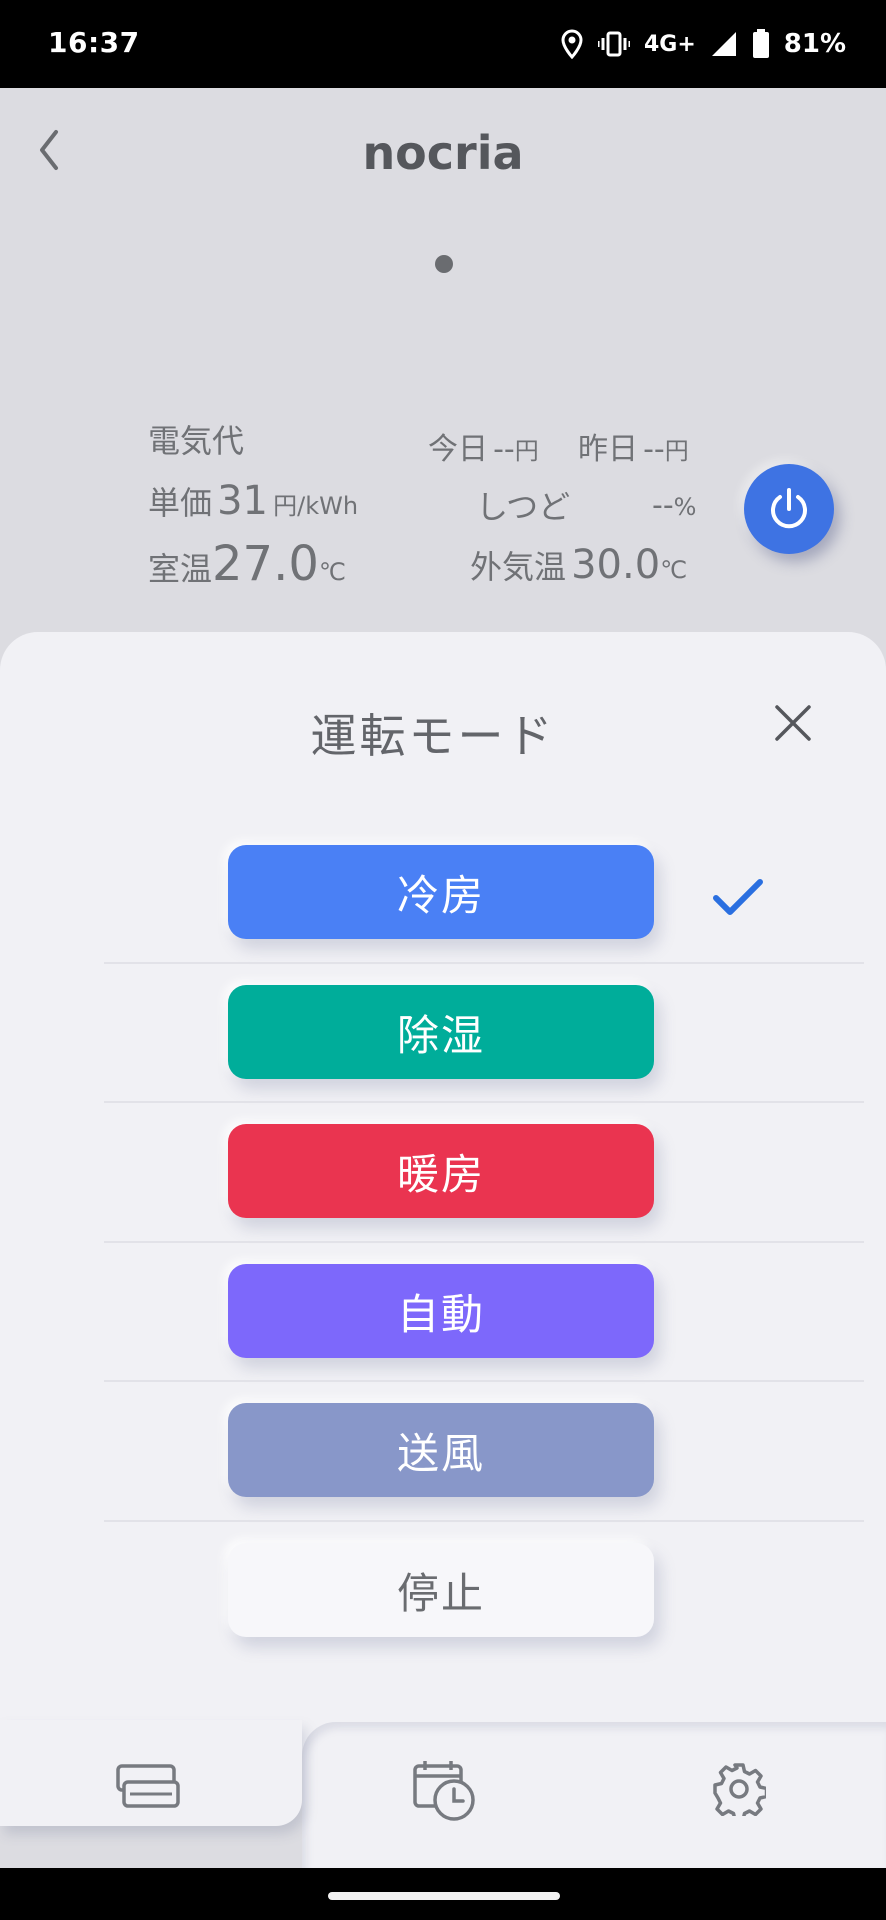 Image resolution: width=886 pixels, height=1920 pixels. What do you see at coordinates (723, 44) in the screenshot?
I see `signal-icon` at bounding box center [723, 44].